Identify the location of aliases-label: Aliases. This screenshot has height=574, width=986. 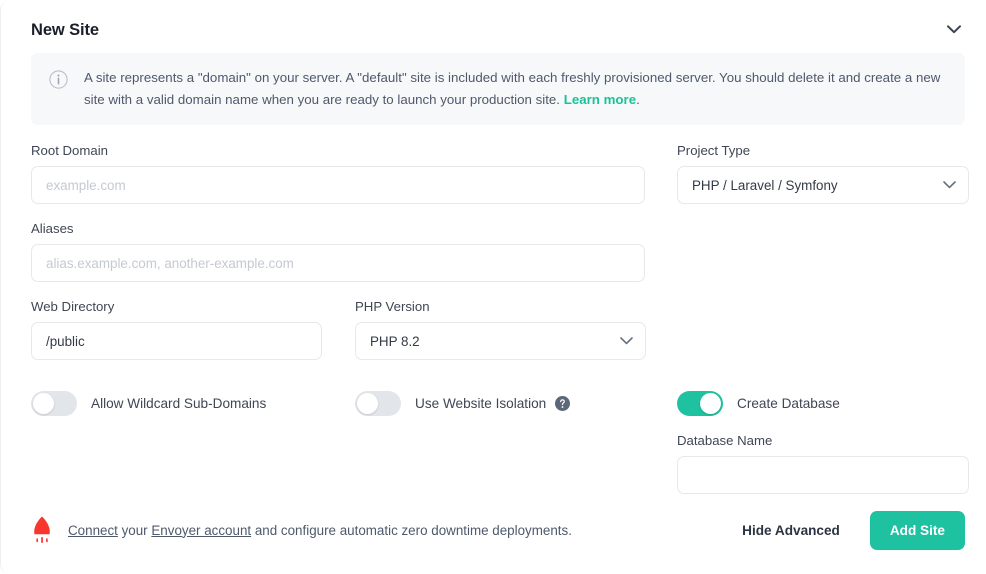
(52, 228).